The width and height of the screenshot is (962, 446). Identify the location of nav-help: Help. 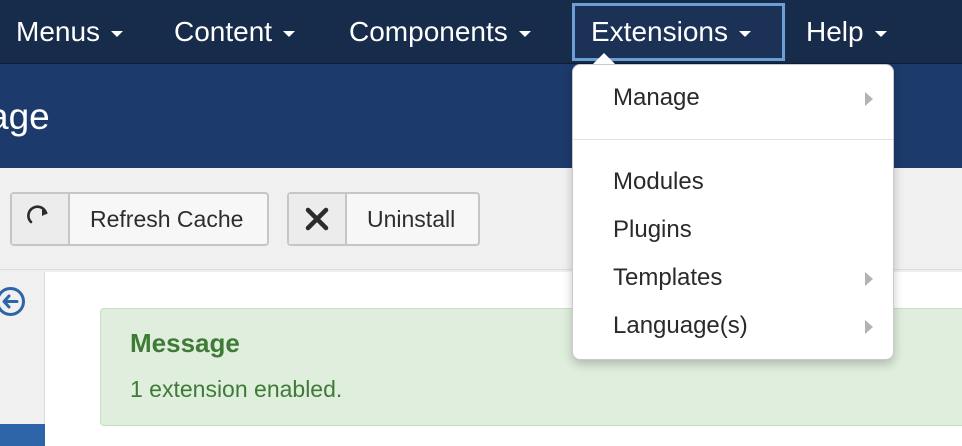
(846, 32).